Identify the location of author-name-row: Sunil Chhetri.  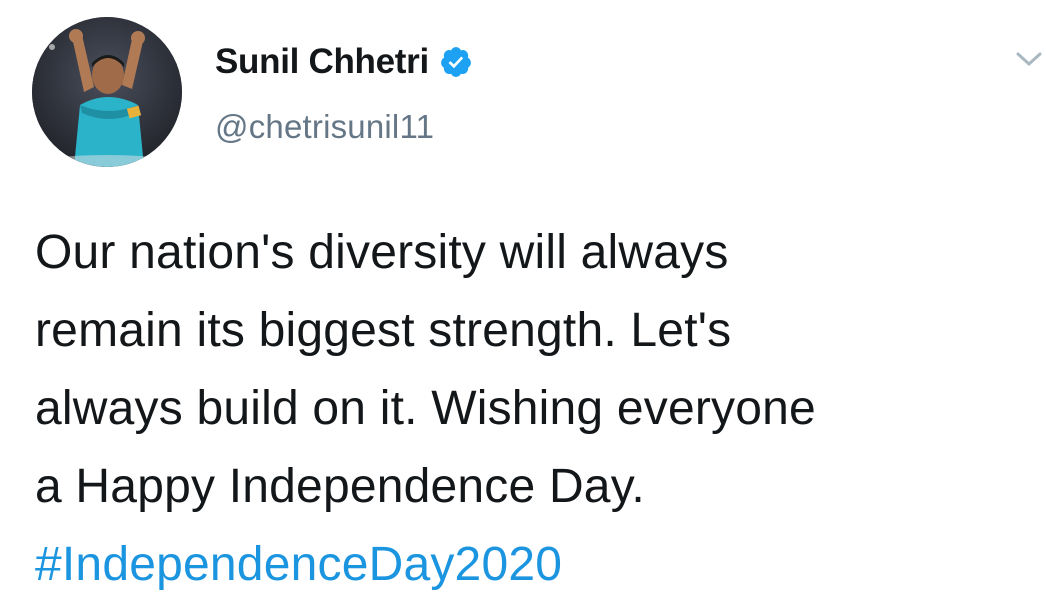
(344, 62).